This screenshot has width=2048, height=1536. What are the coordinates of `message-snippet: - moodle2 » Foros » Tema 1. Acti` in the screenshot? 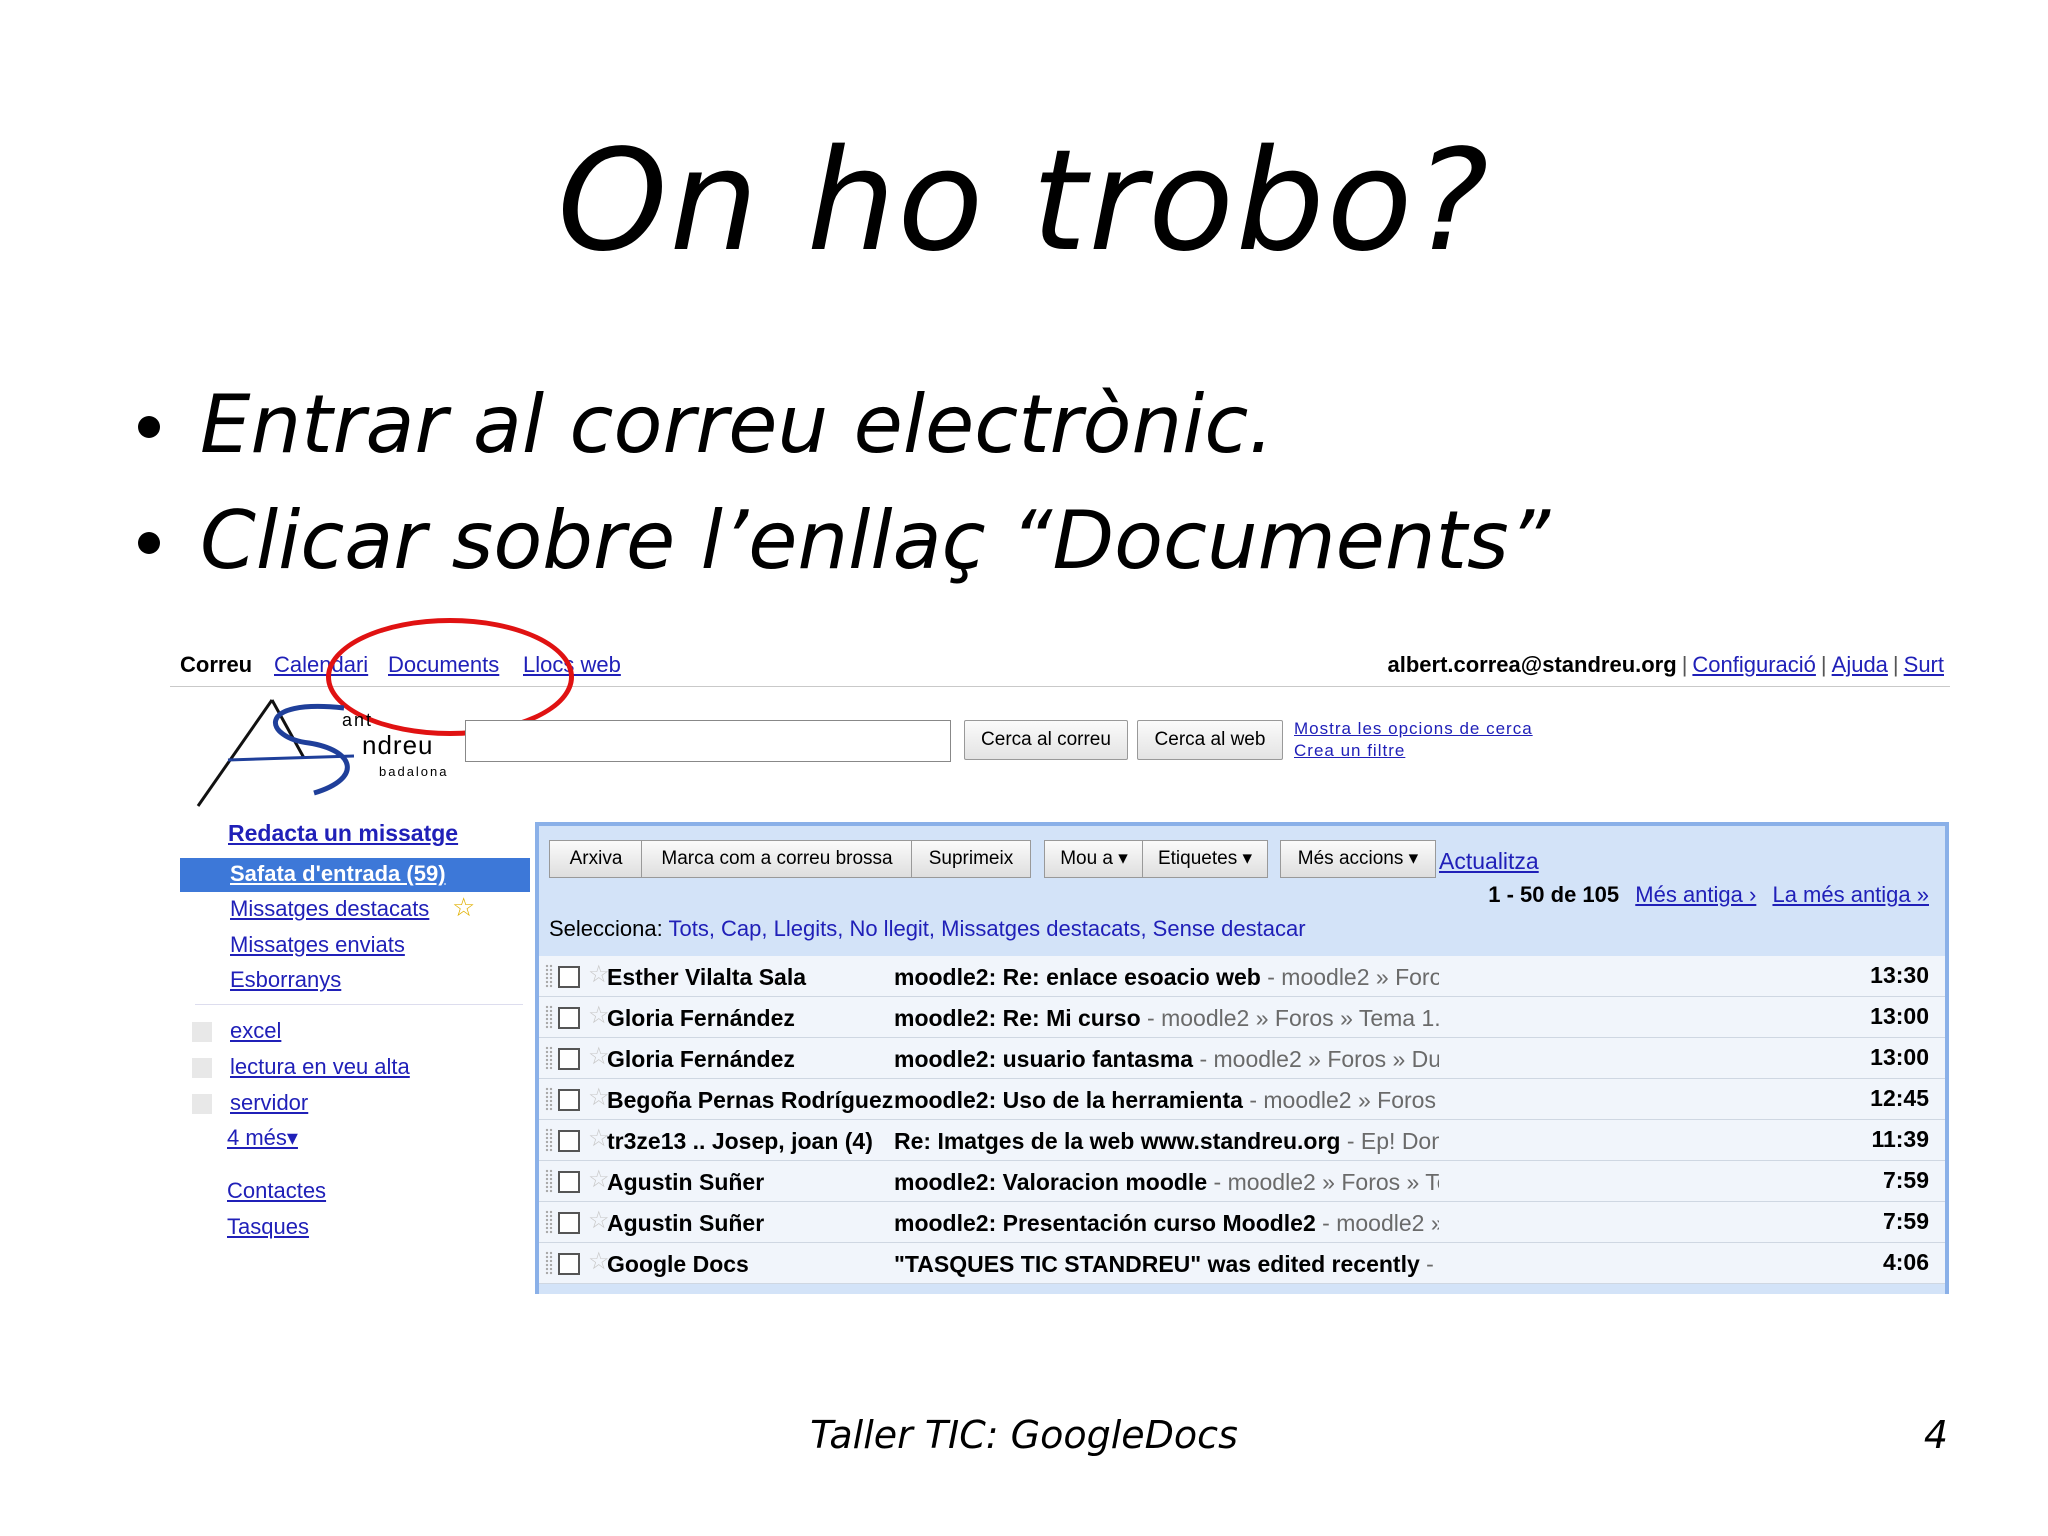 It's located at (1344, 1100).